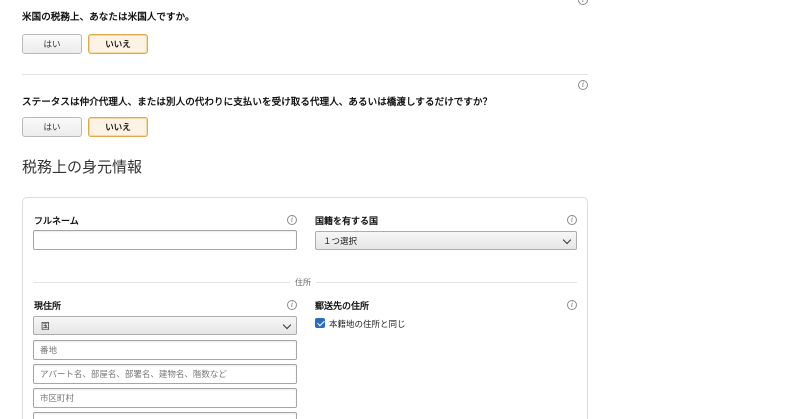 The height and width of the screenshot is (419, 800). I want to click on street-input: 番地, so click(165, 350).